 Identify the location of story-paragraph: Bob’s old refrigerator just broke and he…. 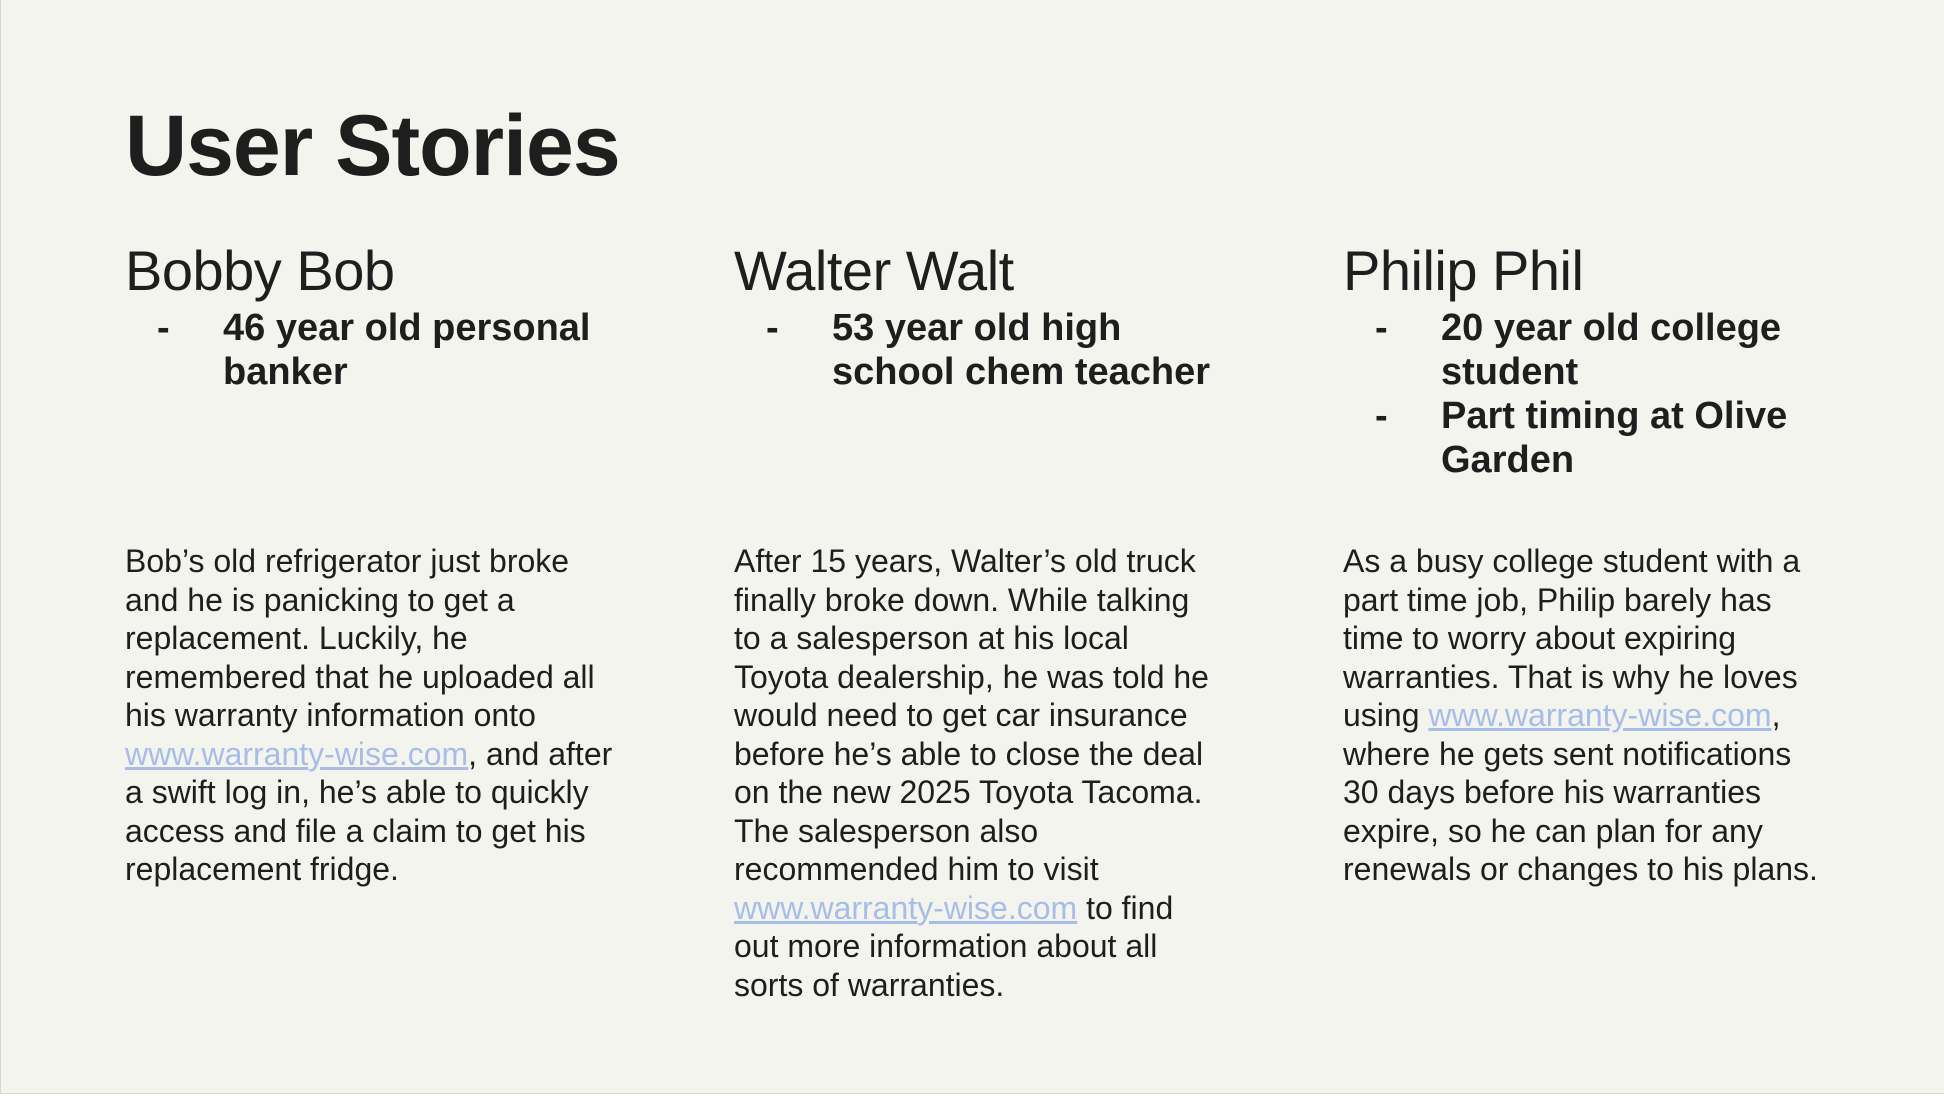
(370, 715).